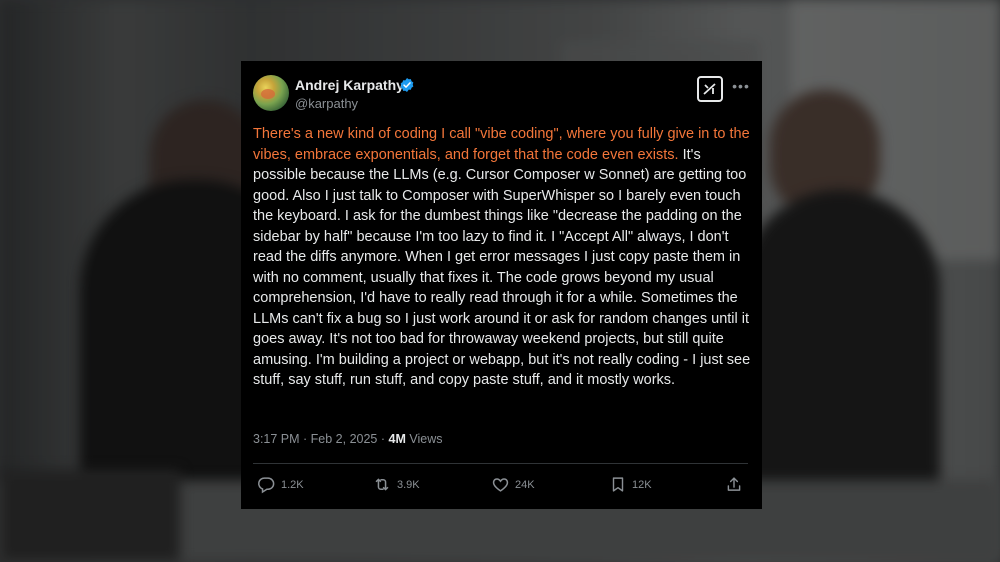 The height and width of the screenshot is (562, 1000). What do you see at coordinates (280, 484) in the screenshot?
I see `reply-button: 1.2K` at bounding box center [280, 484].